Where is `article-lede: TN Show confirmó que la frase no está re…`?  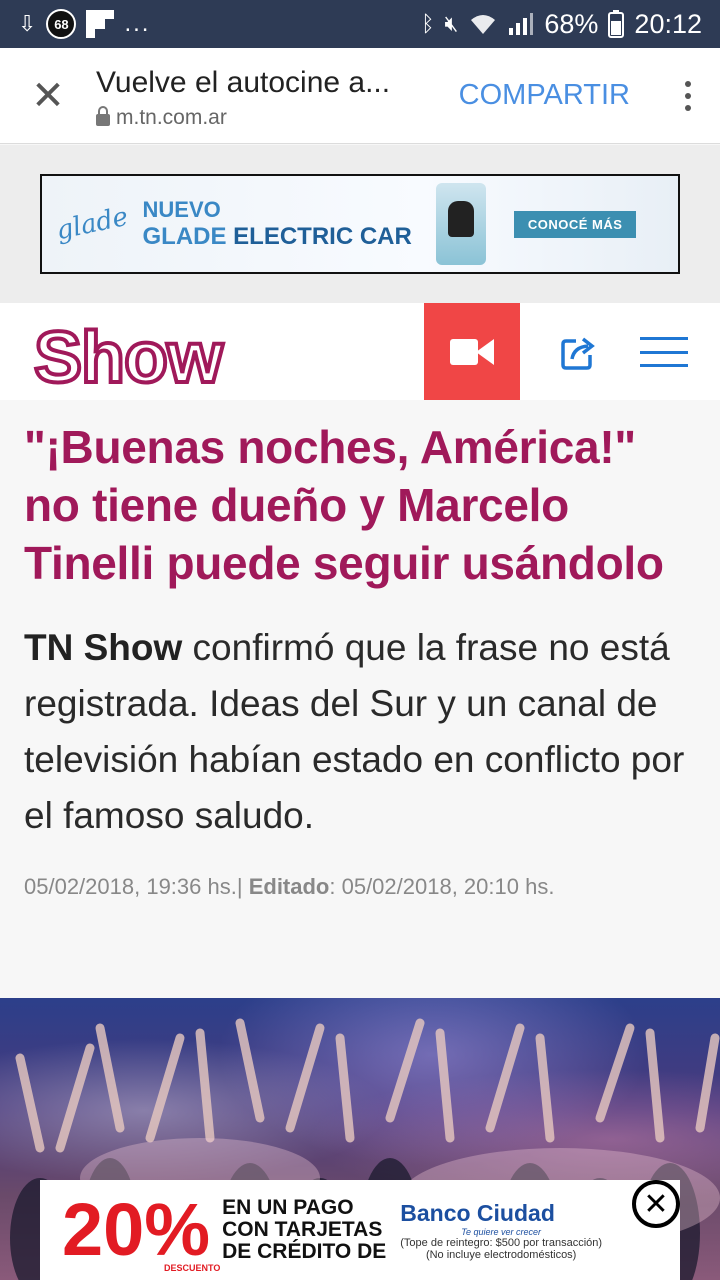 article-lede: TN Show confirmó que la frase no está re… is located at coordinates (354, 731).